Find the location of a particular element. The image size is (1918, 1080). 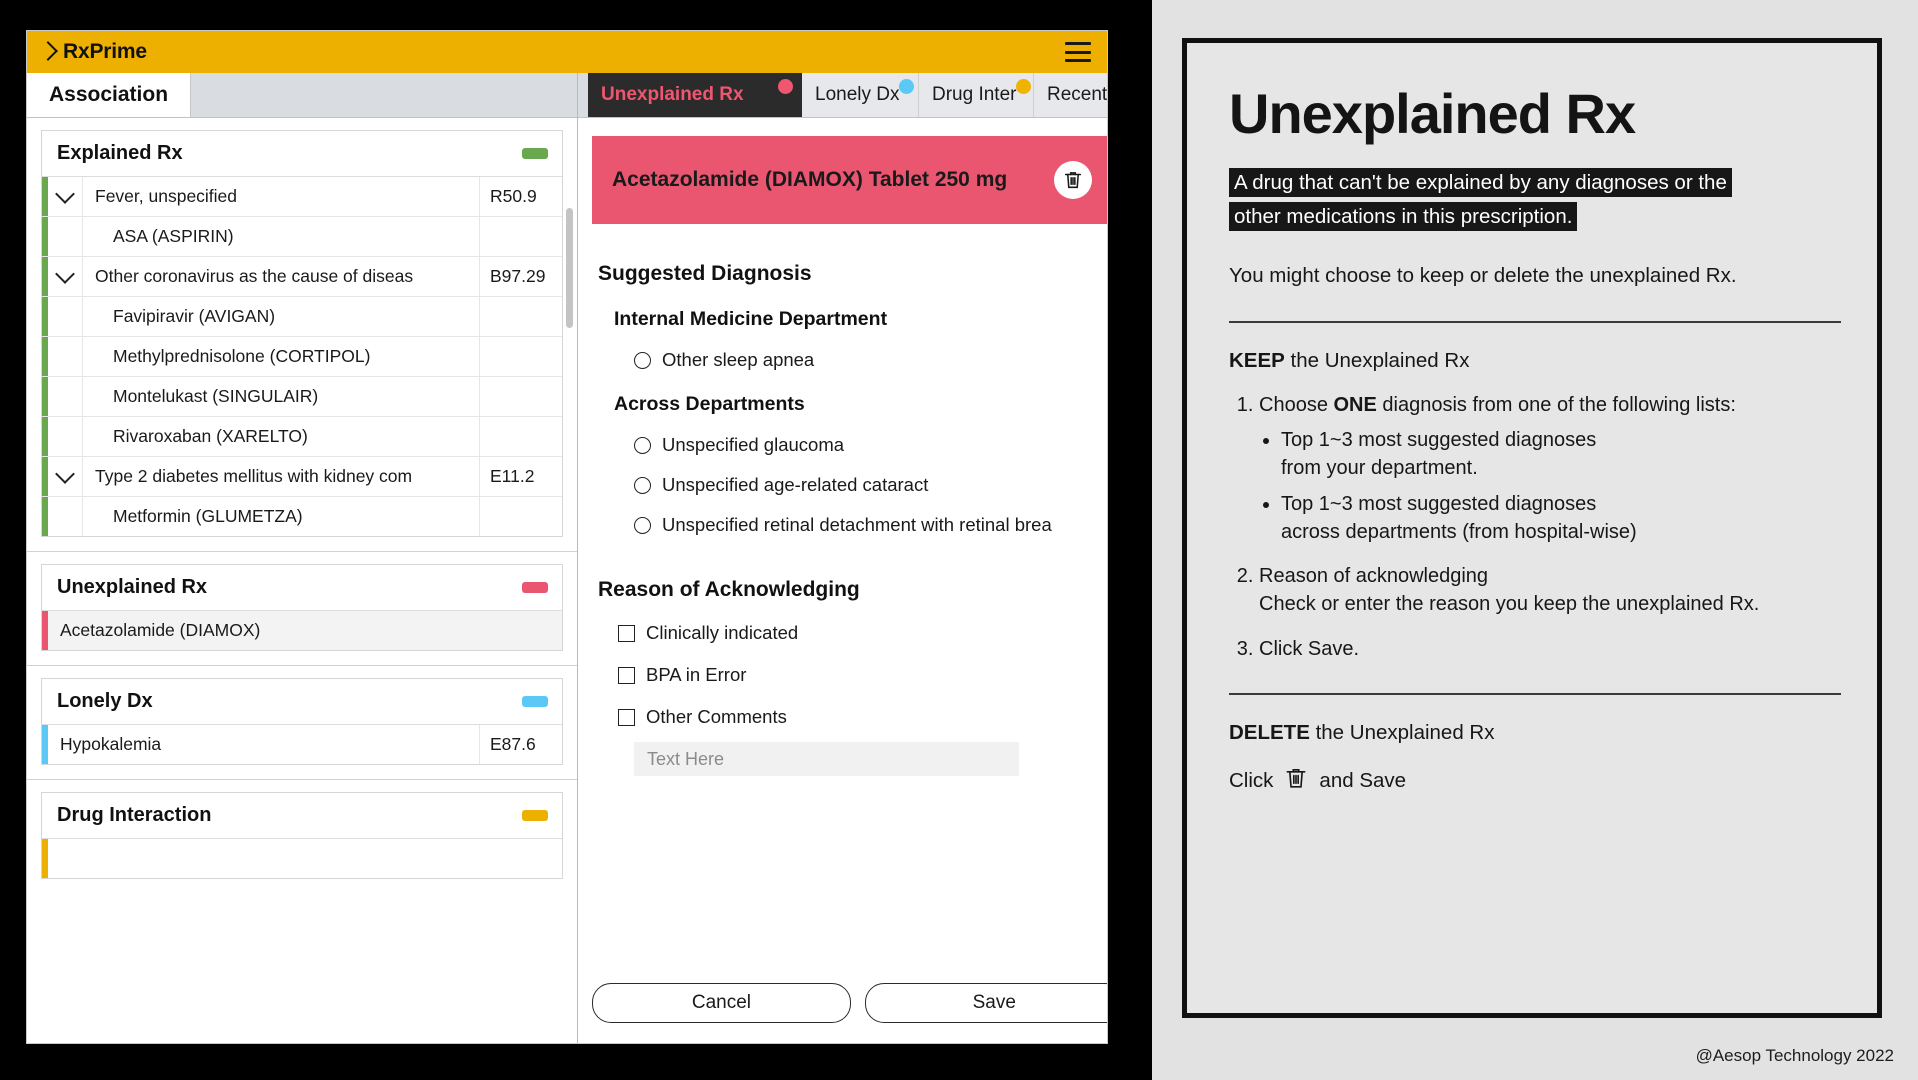

app-title: RxPrime is located at coordinates (105, 51).